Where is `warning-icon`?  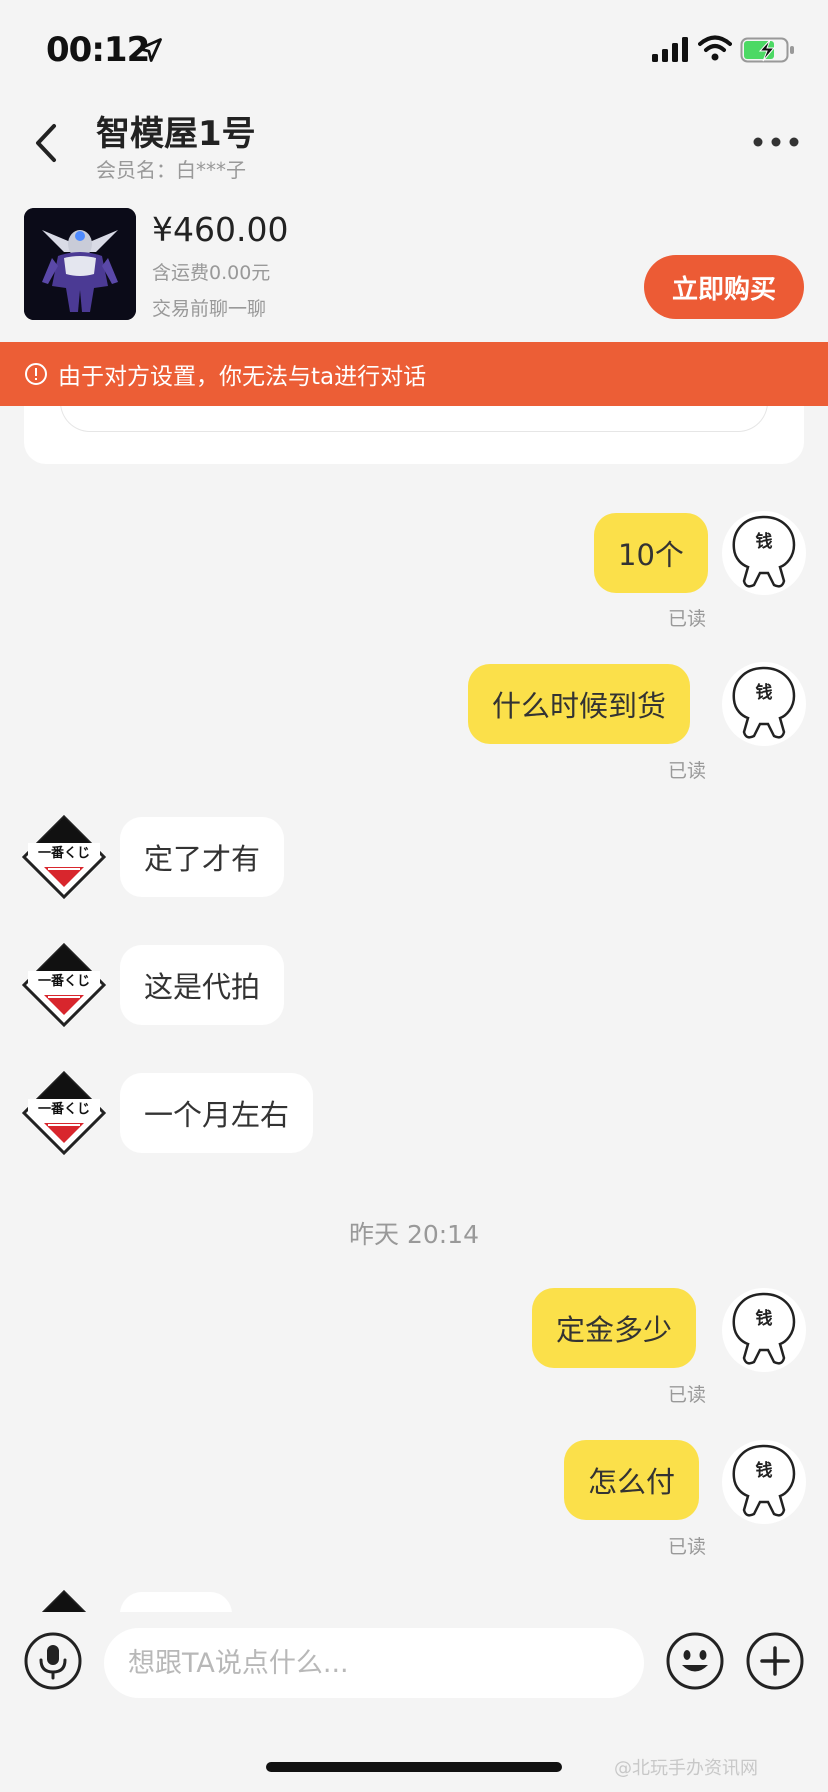 warning-icon is located at coordinates (36, 374).